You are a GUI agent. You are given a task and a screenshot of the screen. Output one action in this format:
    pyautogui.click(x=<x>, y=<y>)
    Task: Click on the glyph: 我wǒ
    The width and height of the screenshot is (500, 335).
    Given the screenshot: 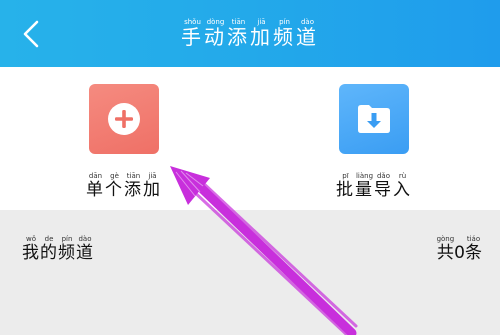 What is the action you would take?
    pyautogui.click(x=31, y=249)
    